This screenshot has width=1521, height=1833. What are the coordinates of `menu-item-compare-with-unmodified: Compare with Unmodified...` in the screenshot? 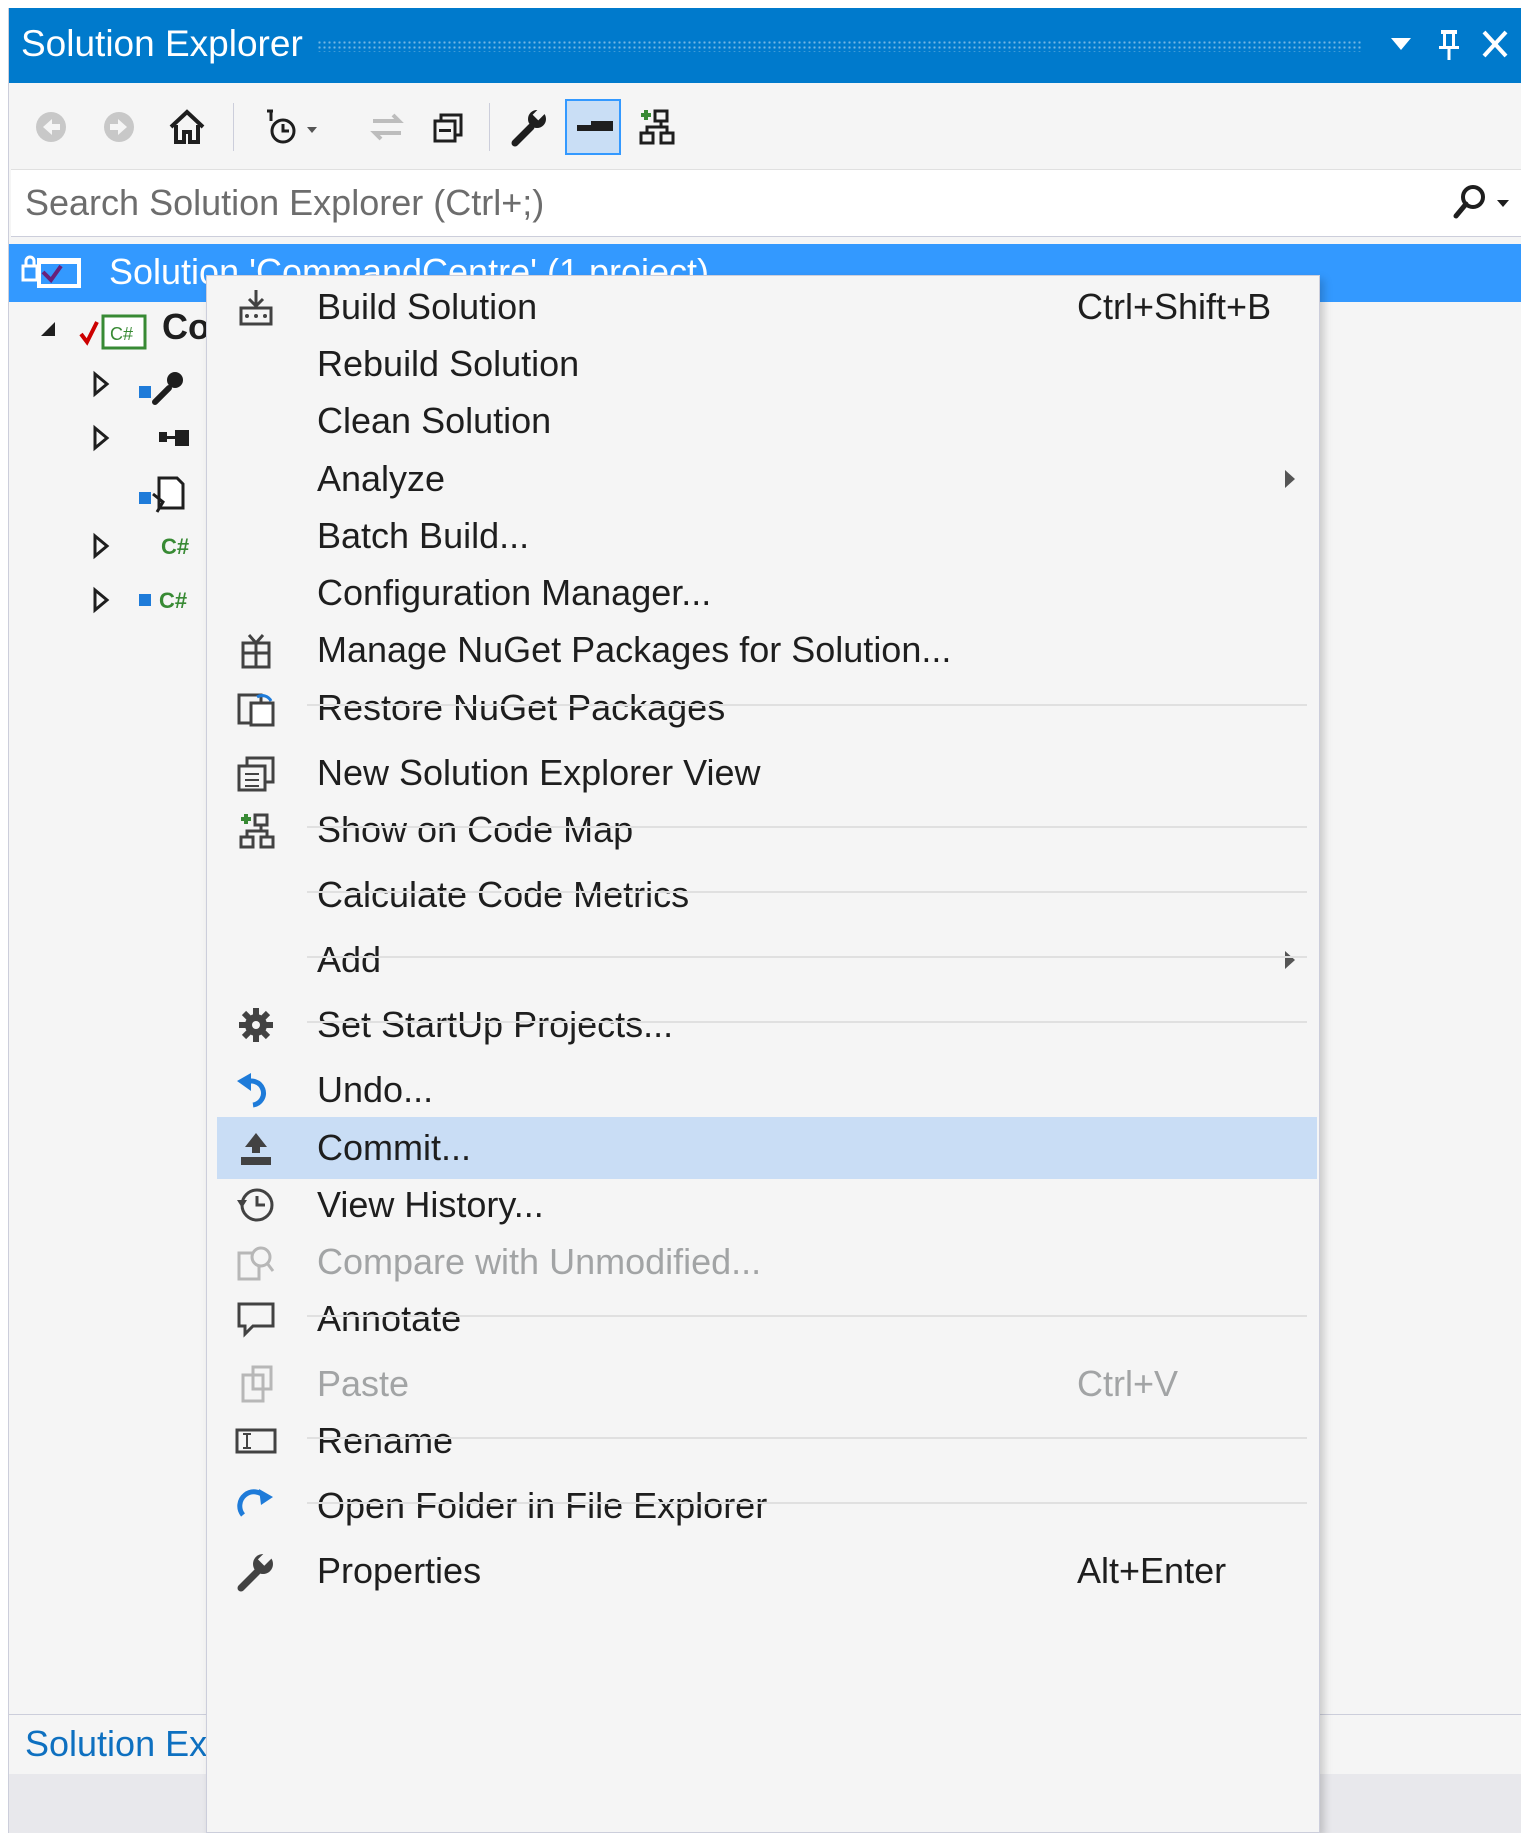 It's located at (767, 1262).